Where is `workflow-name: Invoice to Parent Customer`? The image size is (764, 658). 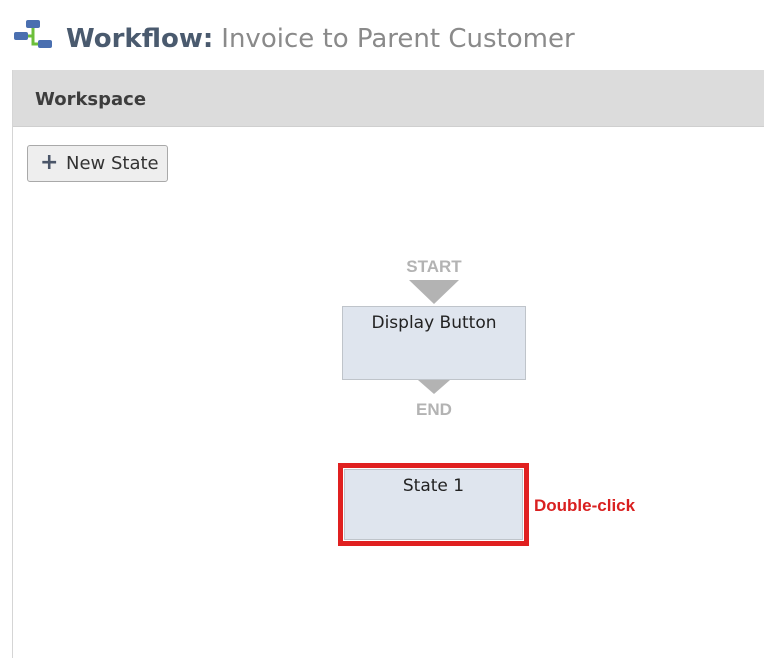
workflow-name: Invoice to Parent Customer is located at coordinates (398, 39).